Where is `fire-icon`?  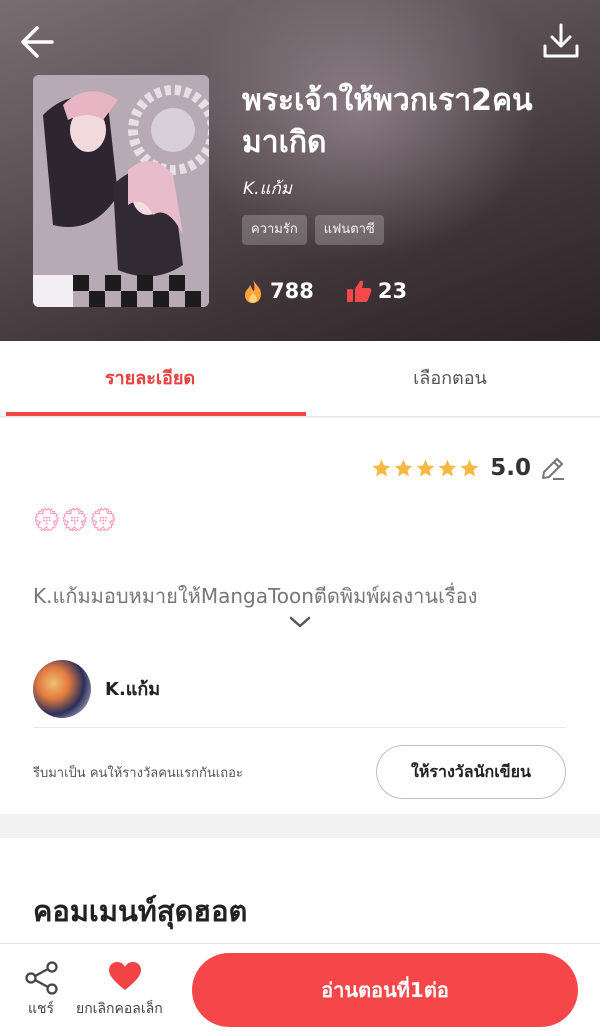
fire-icon is located at coordinates (253, 291).